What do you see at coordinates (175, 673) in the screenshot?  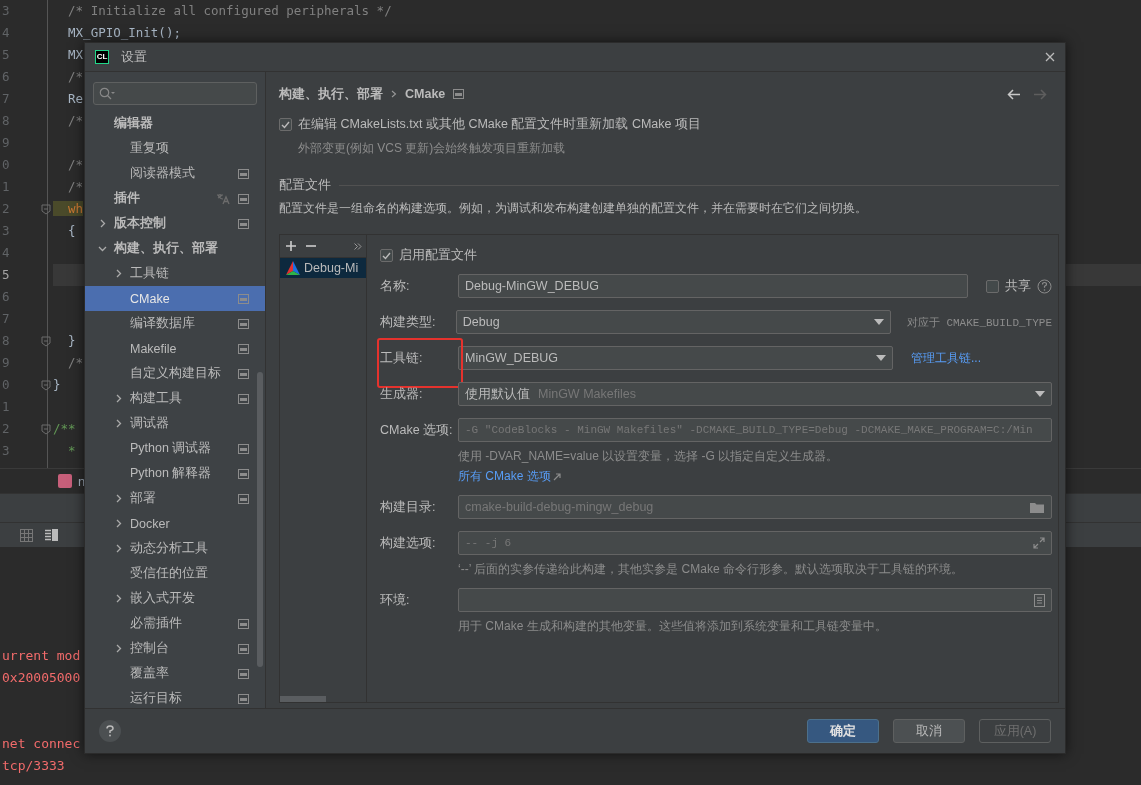 I see `sidebar-item: 覆盖率` at bounding box center [175, 673].